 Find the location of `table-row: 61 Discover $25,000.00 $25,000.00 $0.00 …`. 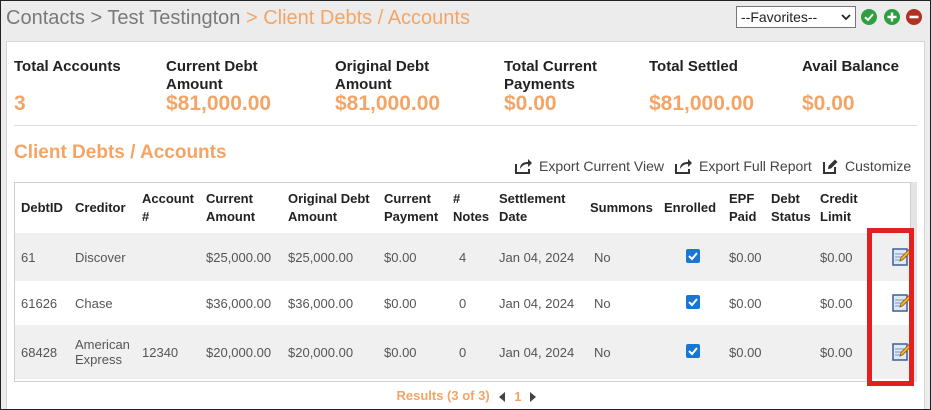

table-row: 61 Discover $25,000.00 $25,000.00 $0.00 … is located at coordinates (462, 257).